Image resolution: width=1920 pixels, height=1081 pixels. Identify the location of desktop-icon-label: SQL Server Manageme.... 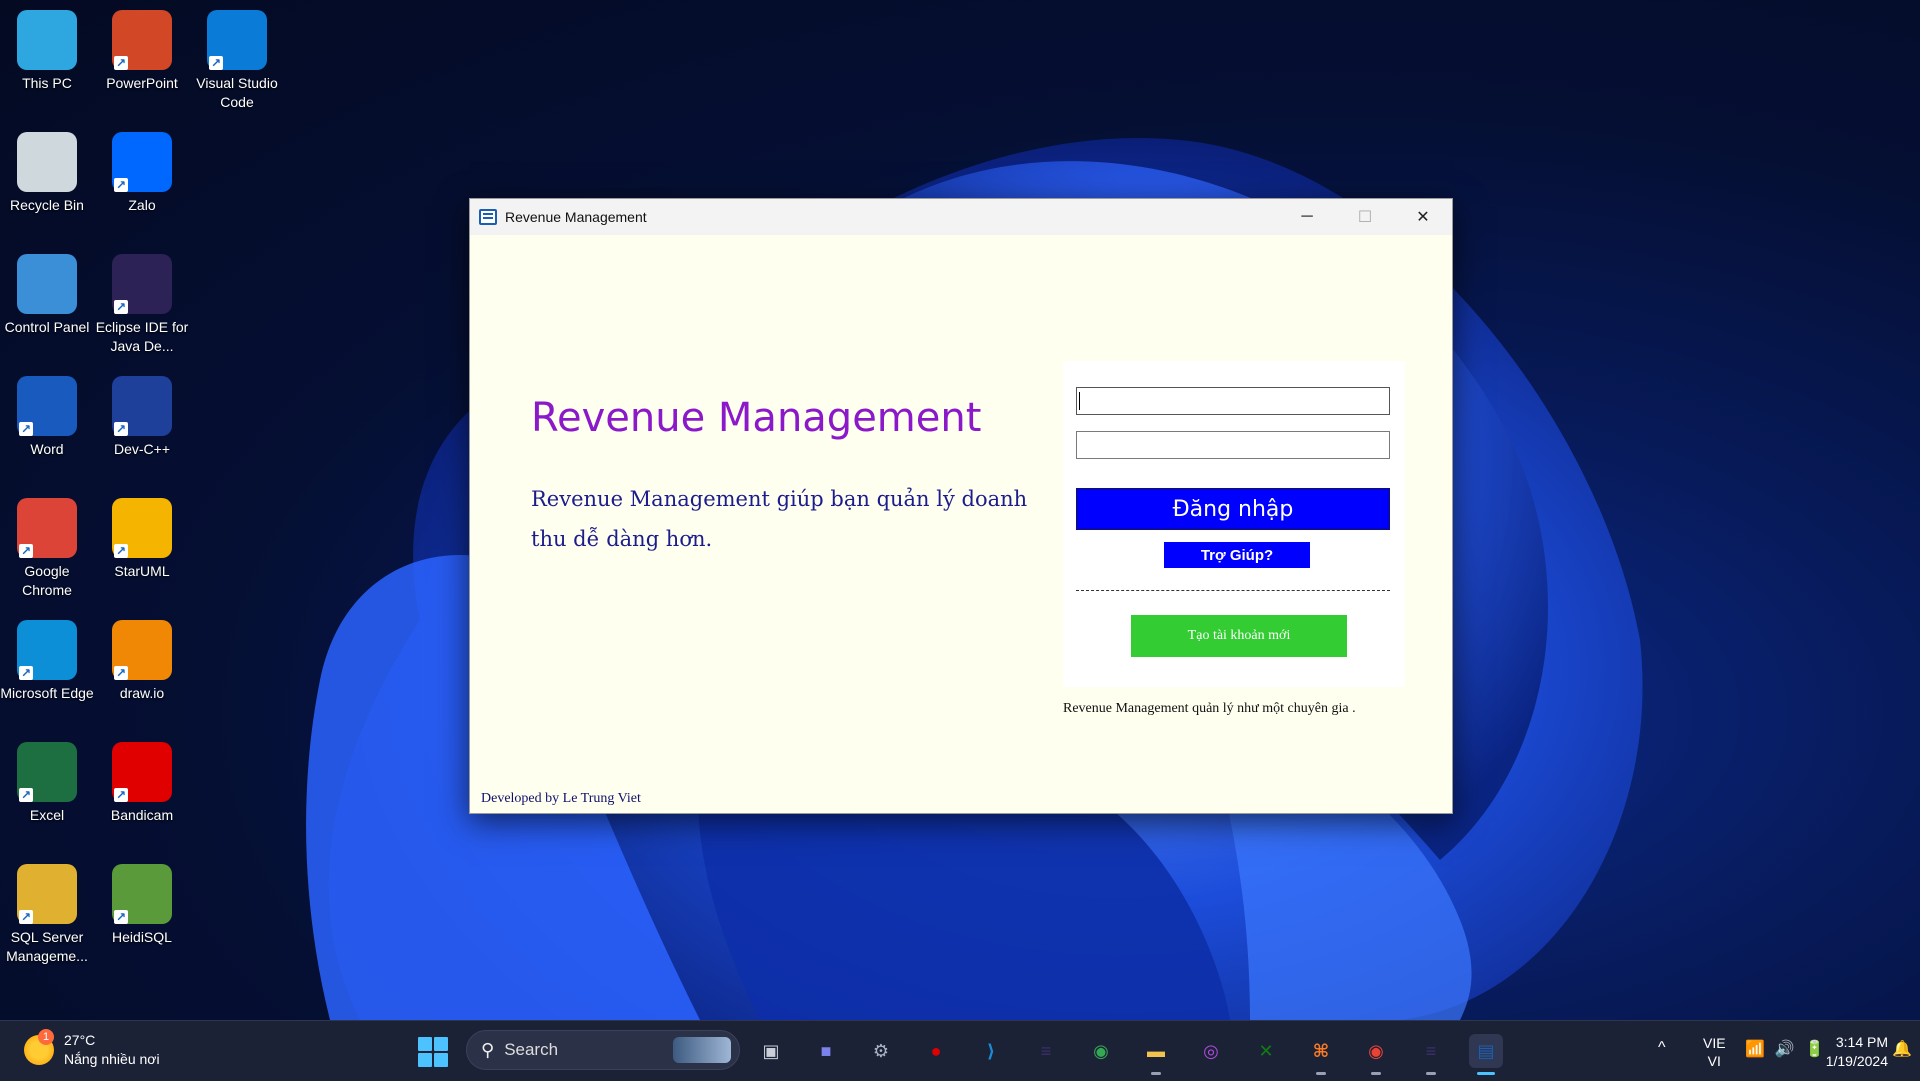
(47, 946).